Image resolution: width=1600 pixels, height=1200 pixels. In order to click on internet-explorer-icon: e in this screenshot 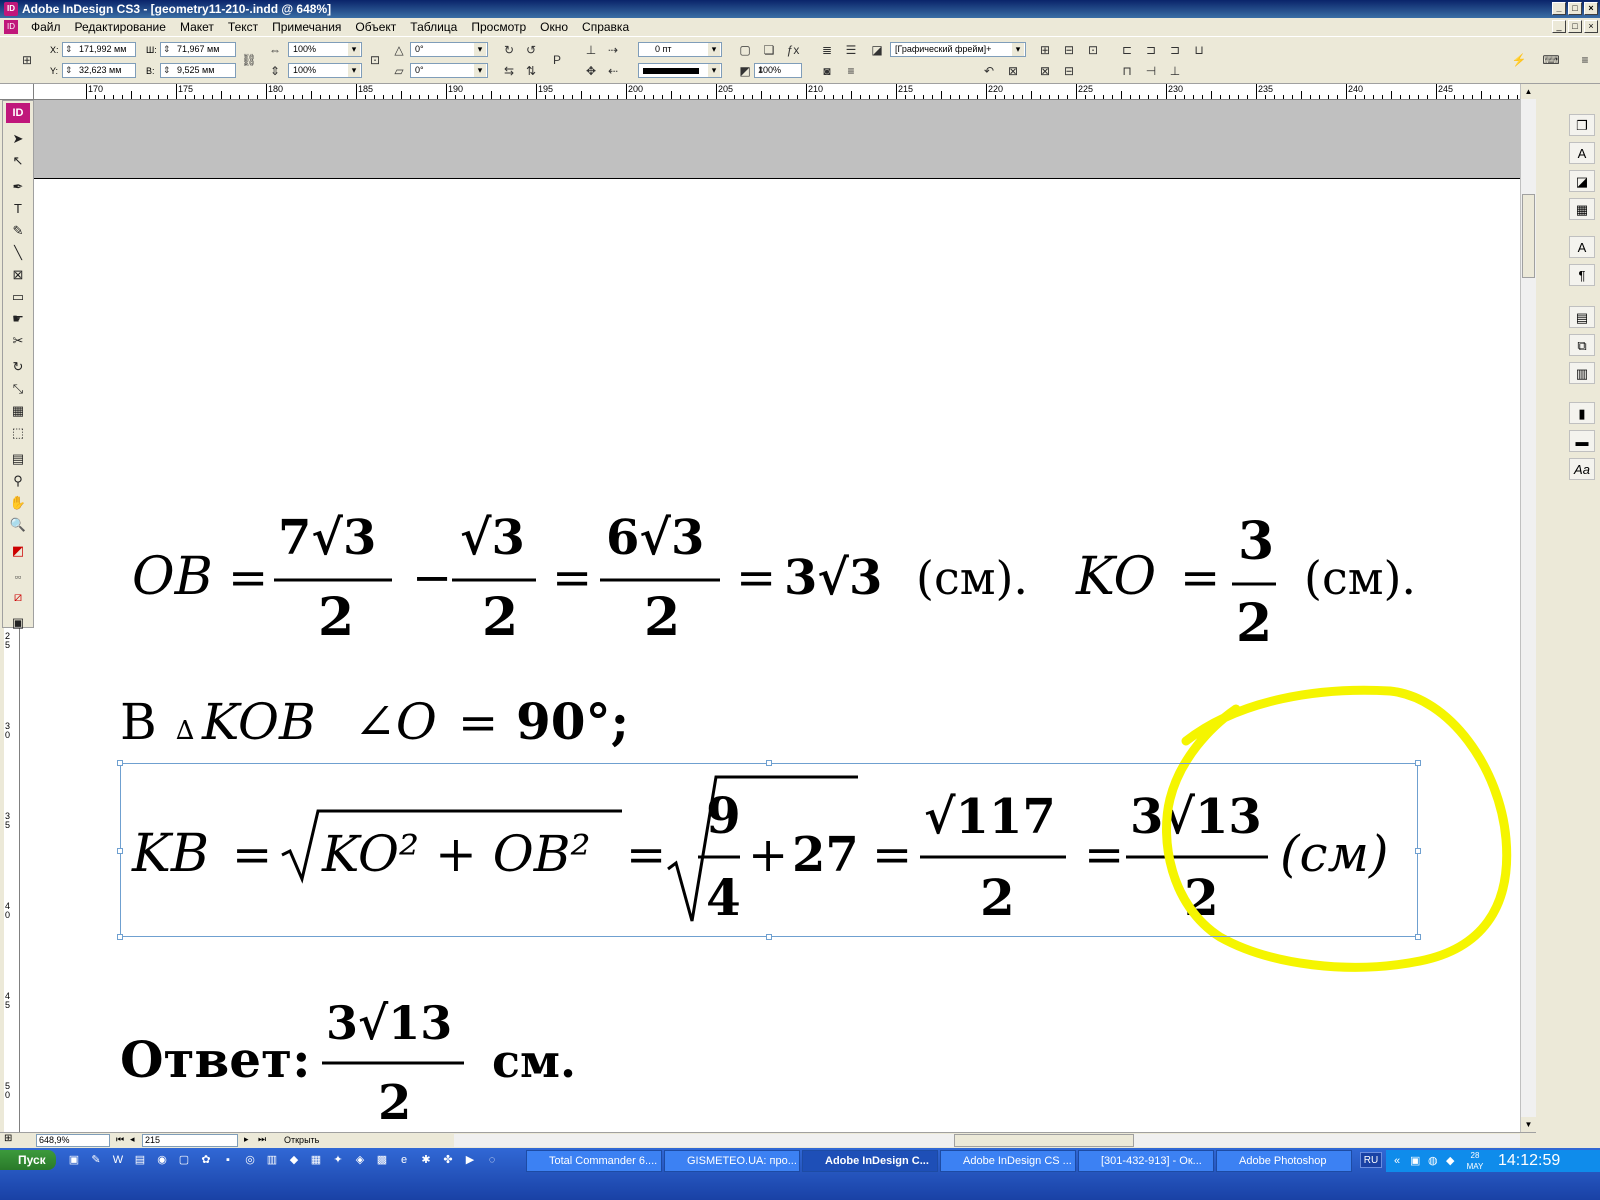, I will do `click(404, 1160)`.